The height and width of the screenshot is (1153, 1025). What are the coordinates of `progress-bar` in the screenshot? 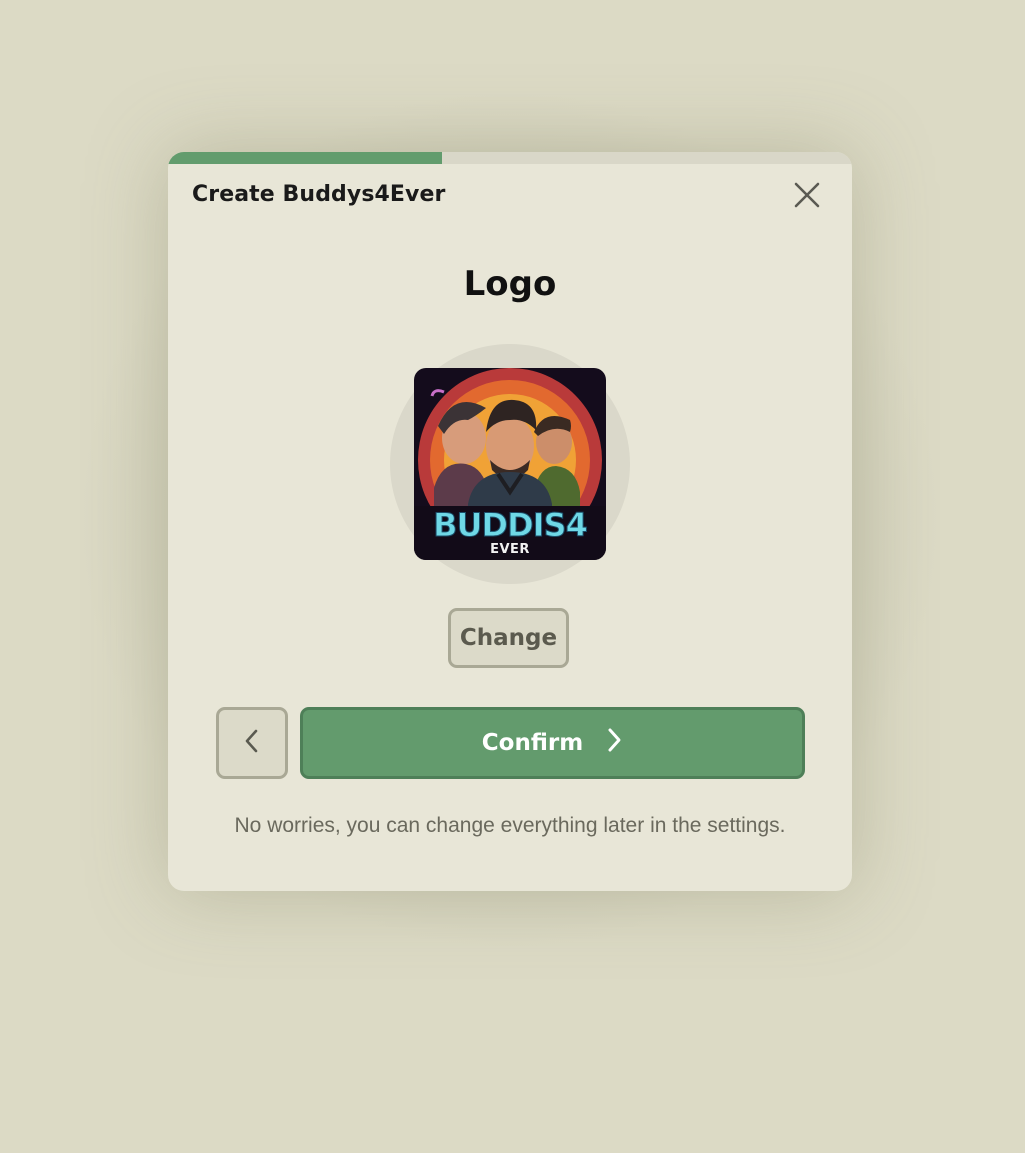 It's located at (510, 158).